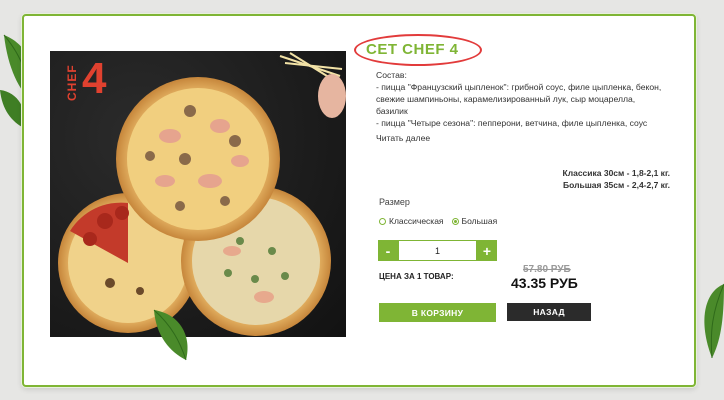 This screenshot has height=400, width=724. What do you see at coordinates (412, 49) in the screenshot?
I see `product-title: СЕТ CHEF 4` at bounding box center [412, 49].